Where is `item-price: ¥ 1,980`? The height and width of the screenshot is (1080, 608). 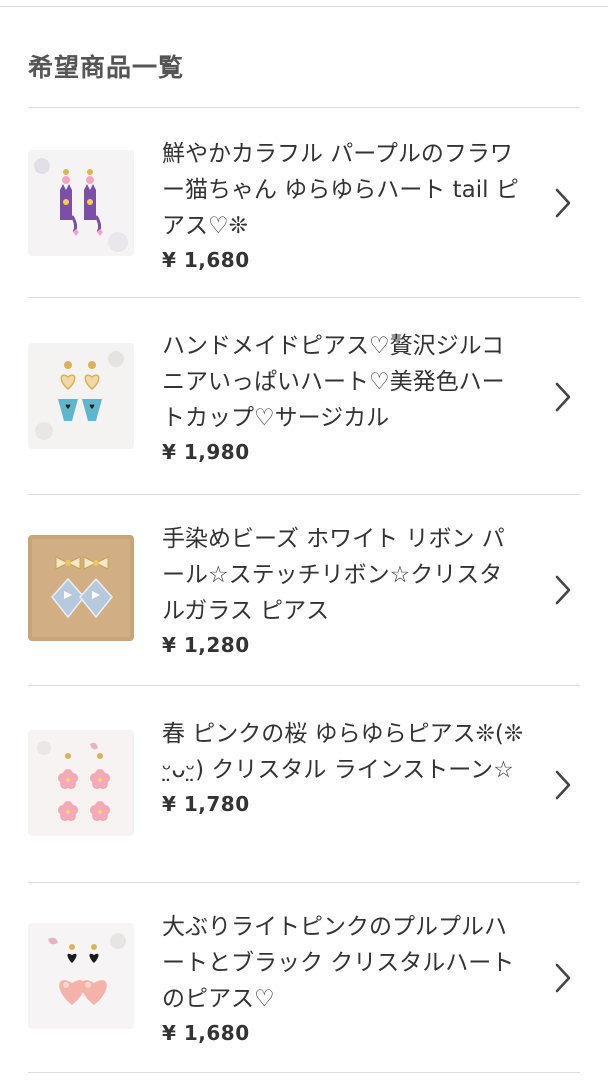
item-price: ¥ 1,980 is located at coordinates (206, 452).